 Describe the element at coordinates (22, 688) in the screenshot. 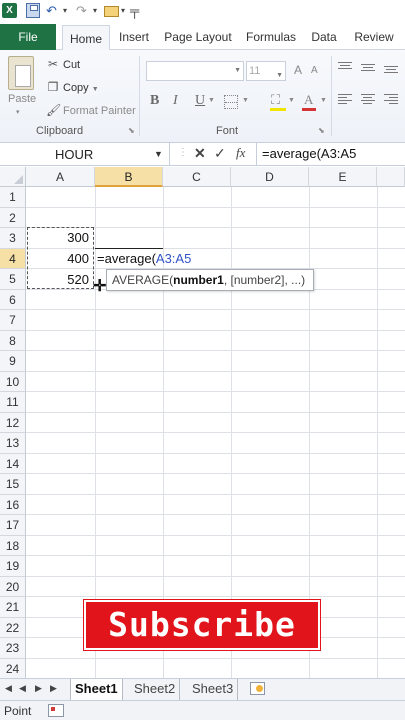

I see `prev-sheet-icon: ◀` at that location.